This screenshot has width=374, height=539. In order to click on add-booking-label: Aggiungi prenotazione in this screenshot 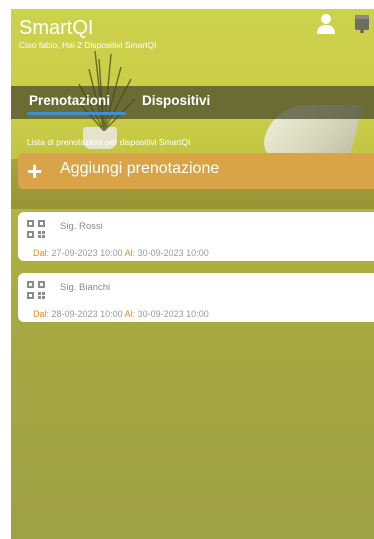, I will do `click(140, 168)`.